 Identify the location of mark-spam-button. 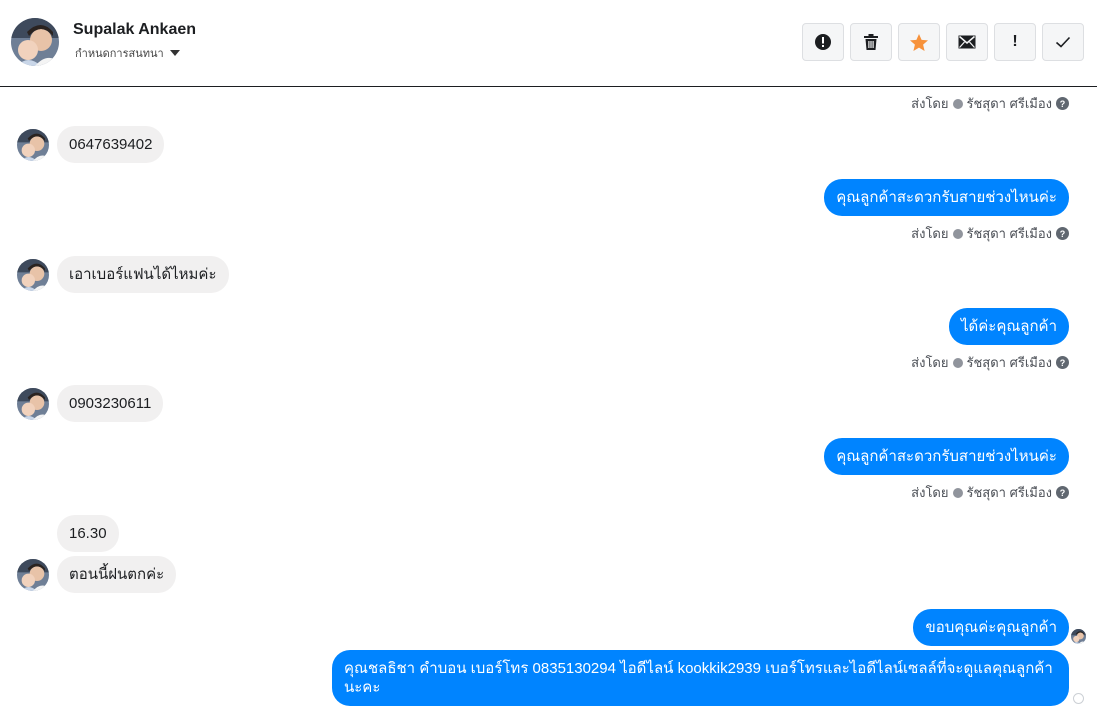
(823, 42).